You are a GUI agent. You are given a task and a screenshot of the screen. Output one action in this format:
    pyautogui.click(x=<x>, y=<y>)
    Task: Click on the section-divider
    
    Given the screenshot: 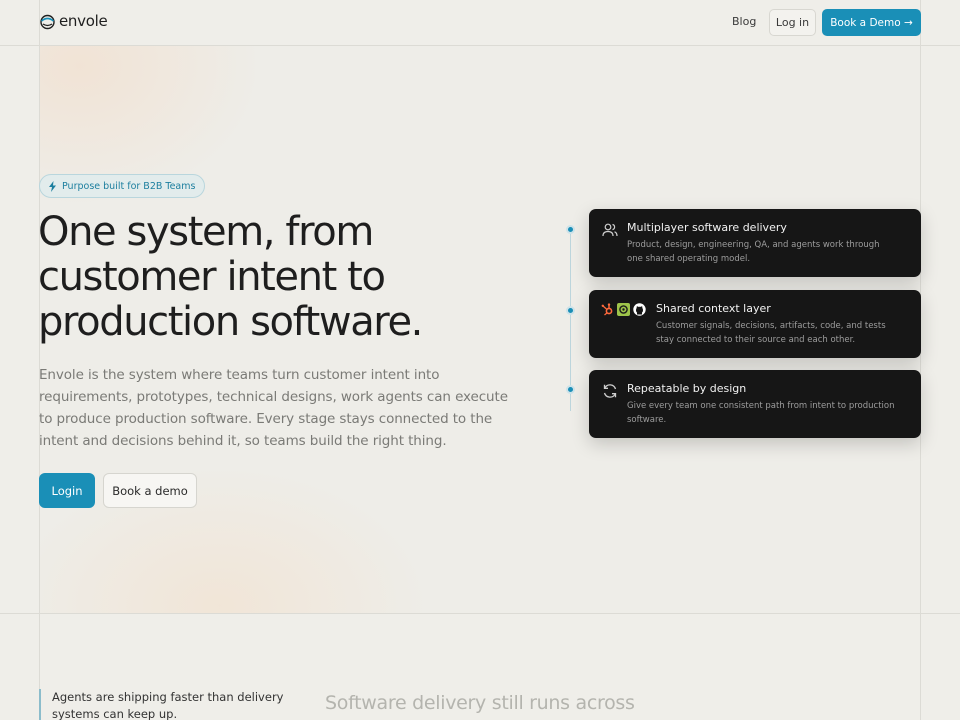 What is the action you would take?
    pyautogui.click(x=480, y=613)
    